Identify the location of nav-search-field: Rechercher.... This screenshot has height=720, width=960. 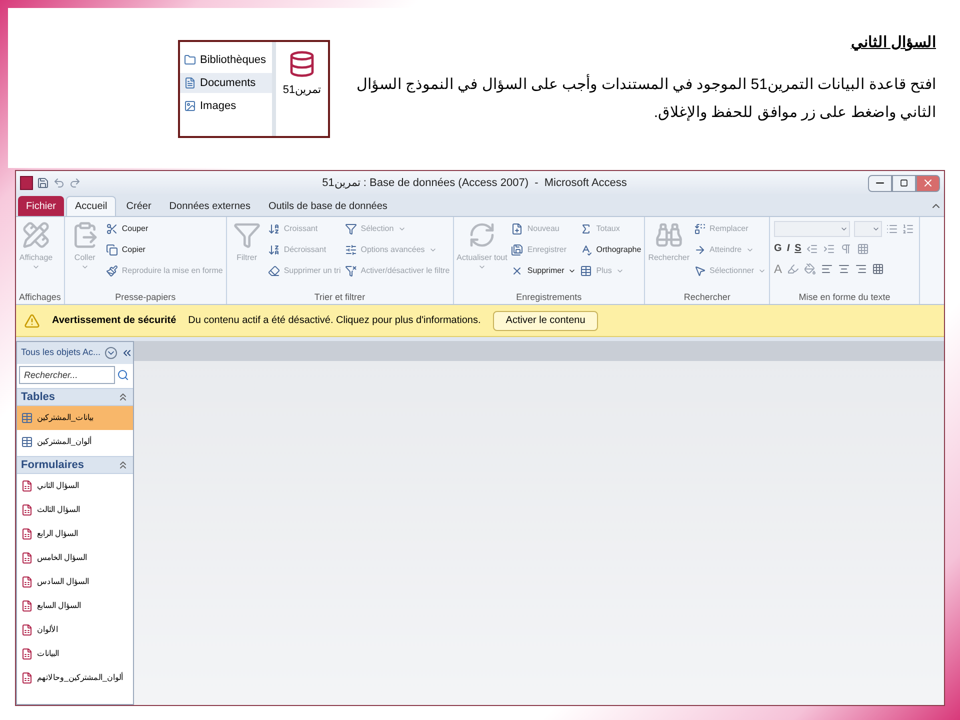
(67, 375).